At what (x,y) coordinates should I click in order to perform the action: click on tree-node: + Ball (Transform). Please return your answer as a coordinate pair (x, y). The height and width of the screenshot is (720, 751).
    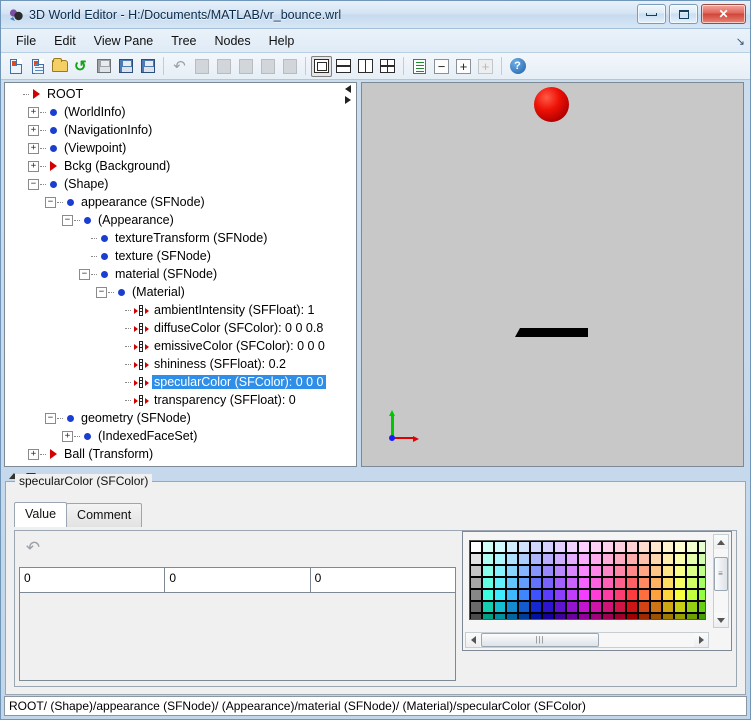
    Looking at the image, I should click on (180, 454).